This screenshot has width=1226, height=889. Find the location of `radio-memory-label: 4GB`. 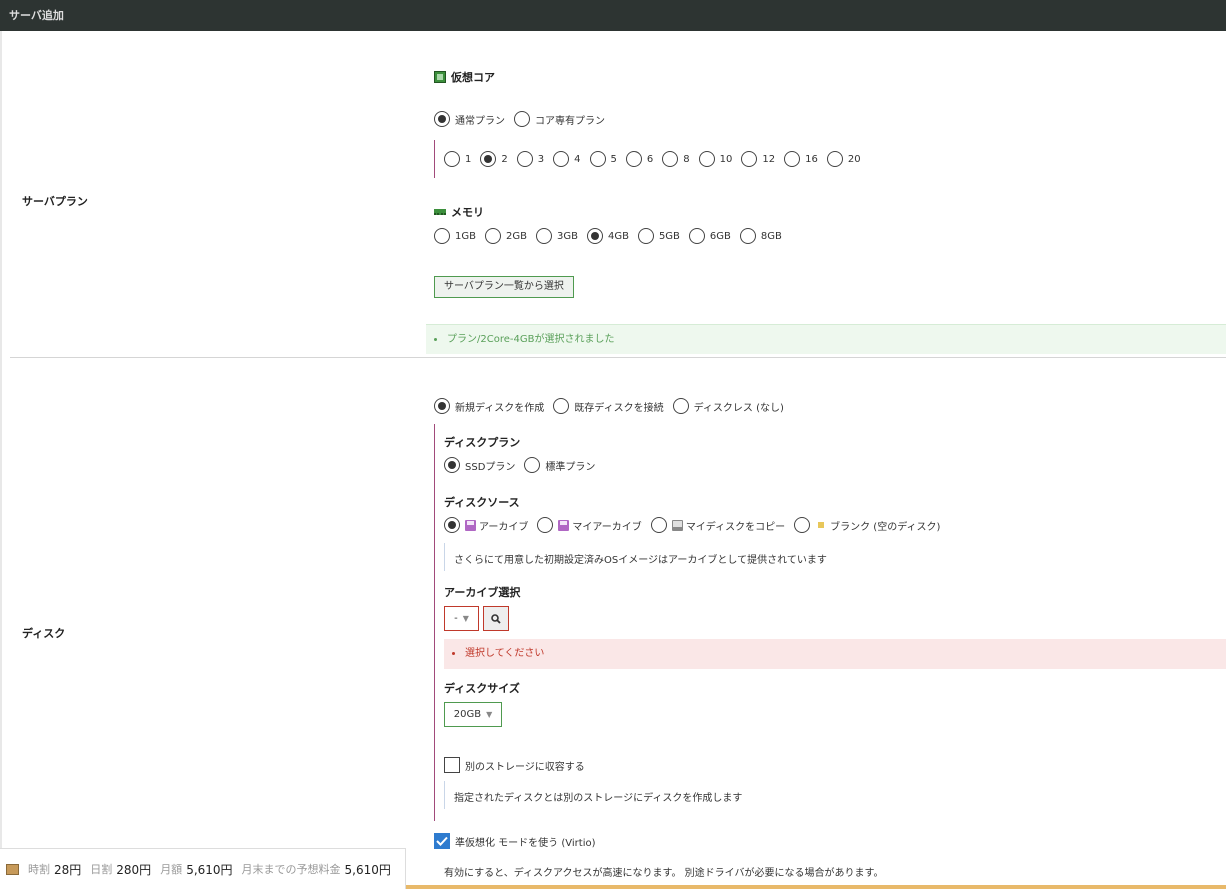

radio-memory-label: 4GB is located at coordinates (618, 236).